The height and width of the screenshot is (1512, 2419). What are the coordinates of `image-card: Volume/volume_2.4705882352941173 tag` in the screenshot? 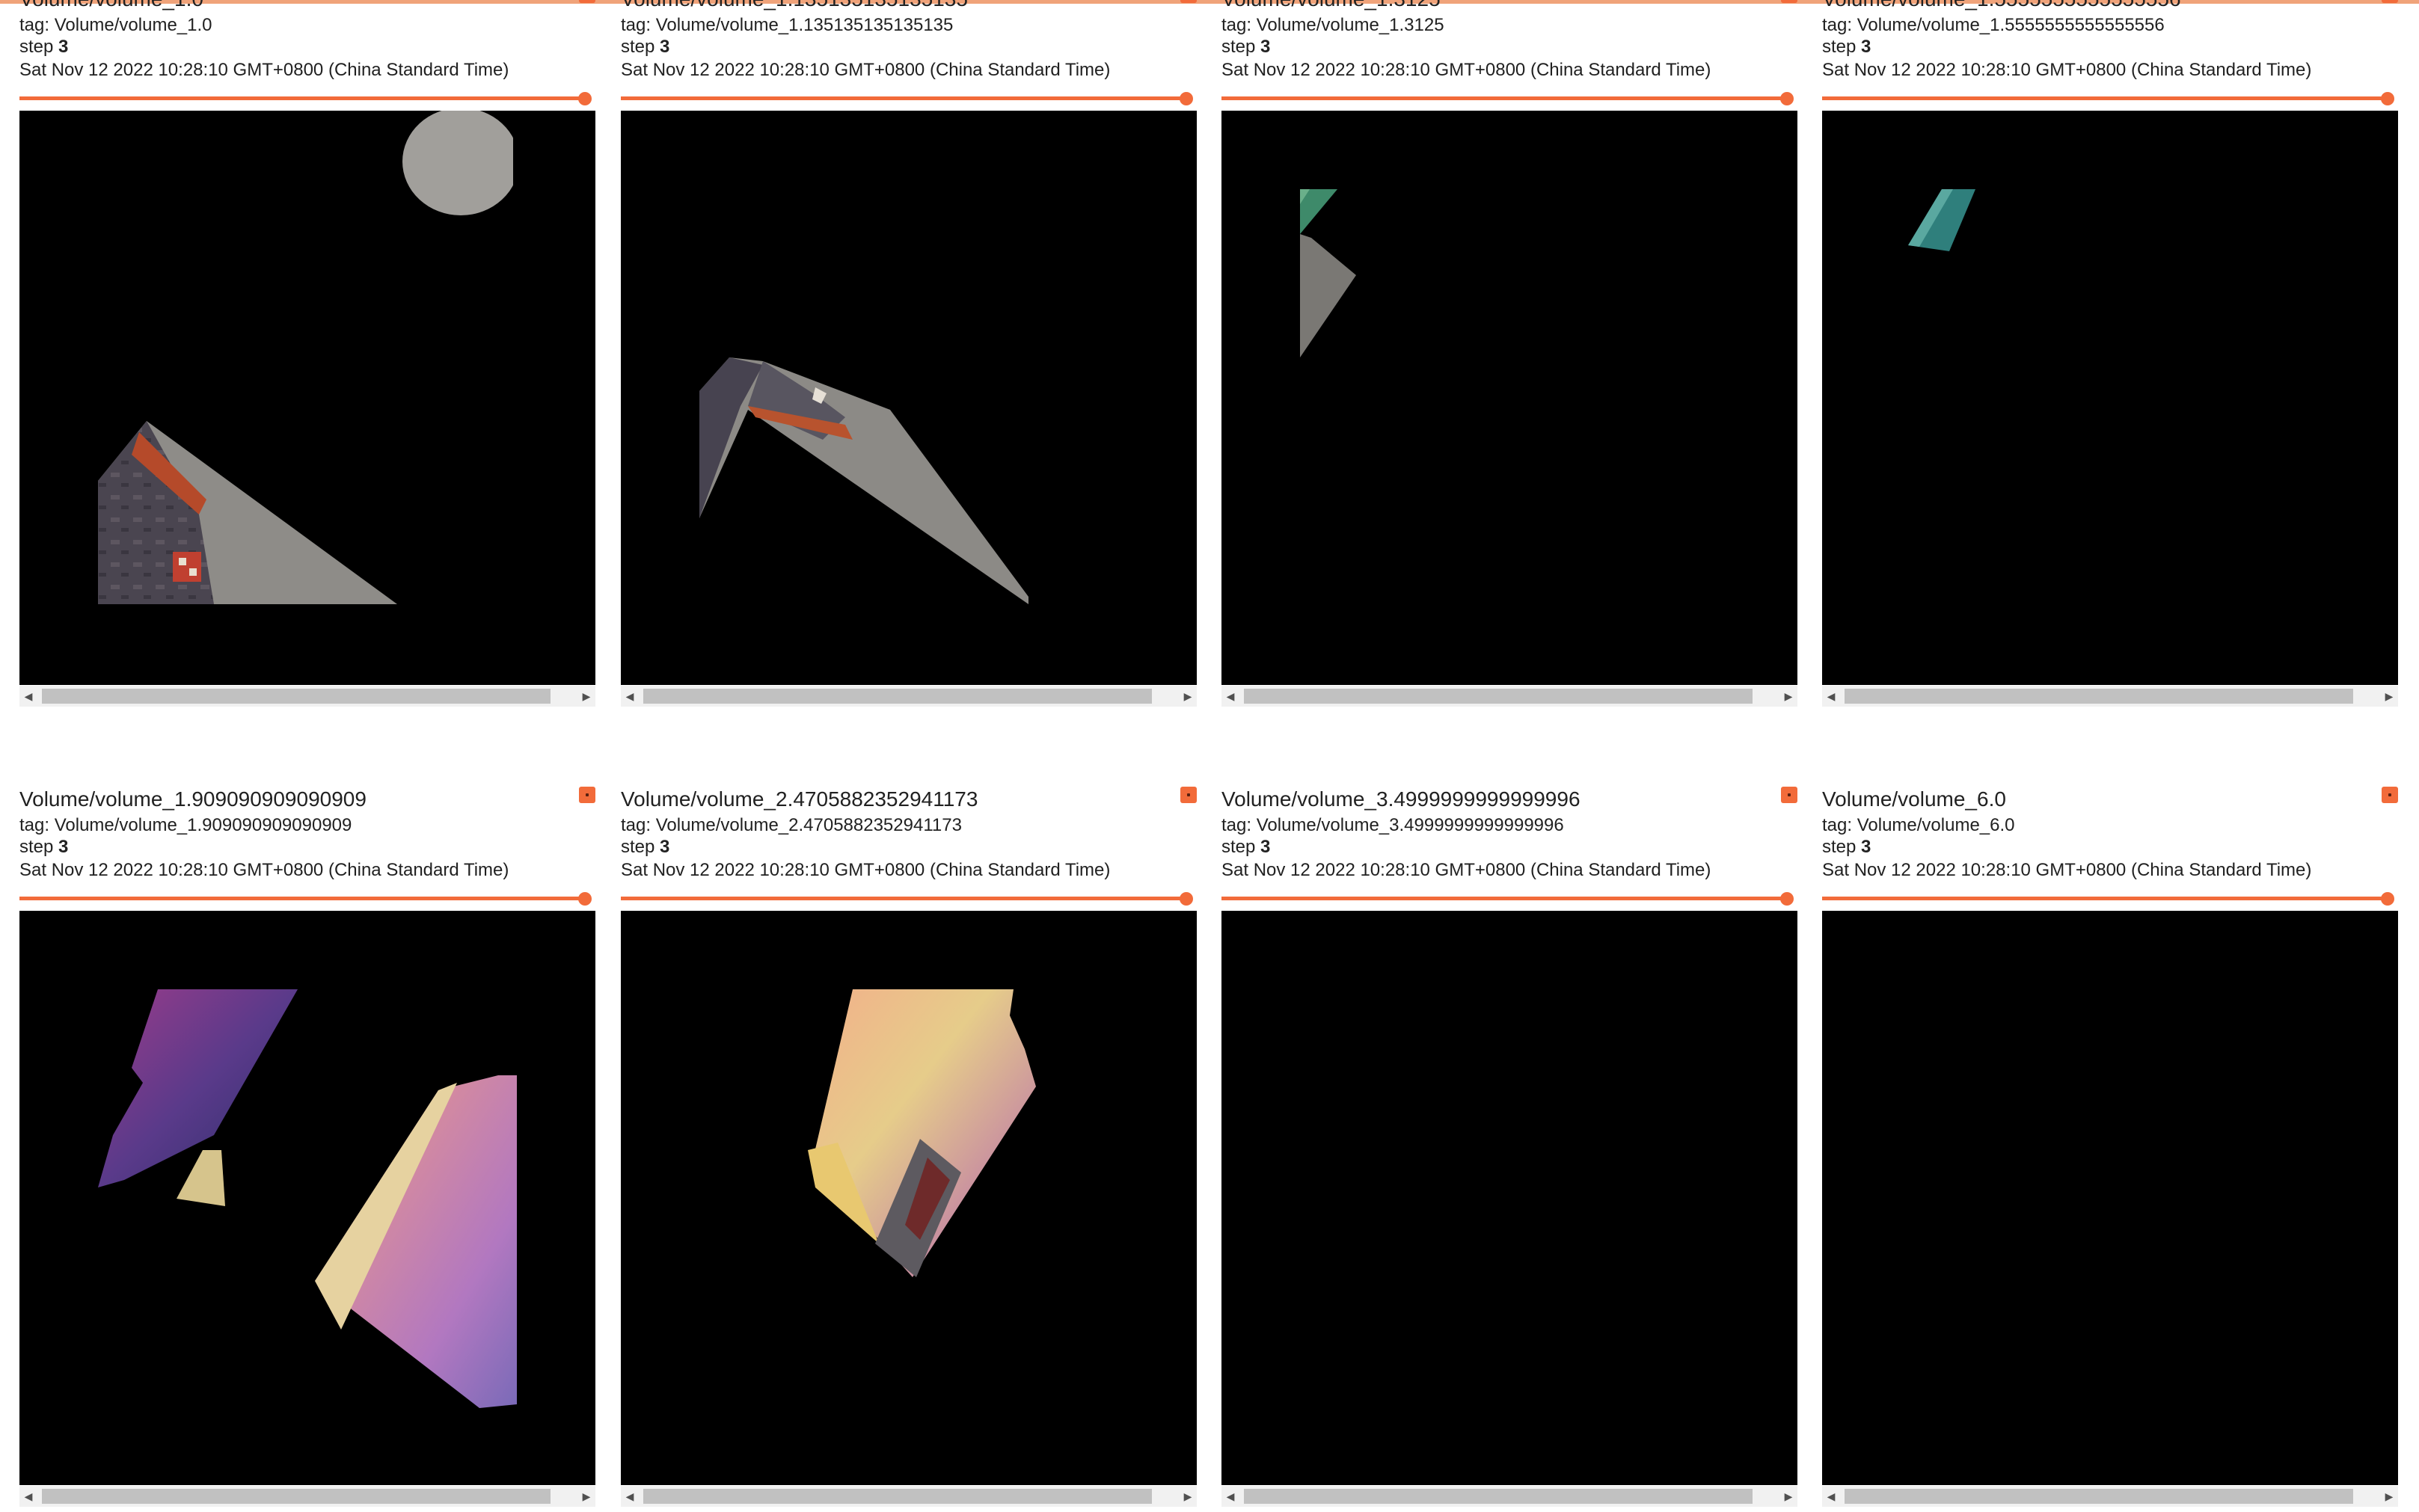 It's located at (909, 1147).